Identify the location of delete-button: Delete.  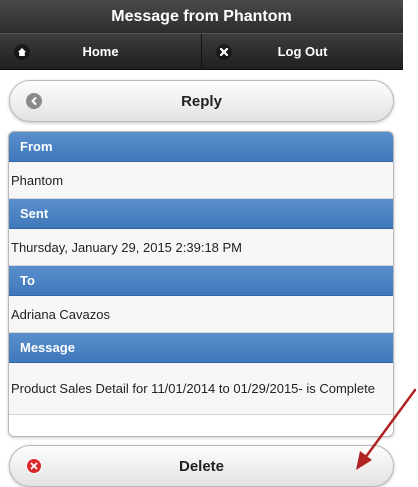
(201, 466).